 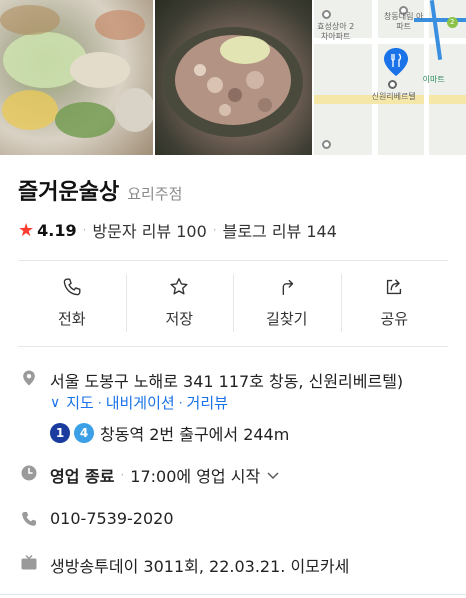 What do you see at coordinates (336, 31) in the screenshot?
I see `map-label-hyosung: 효성상아 2차아파트` at bounding box center [336, 31].